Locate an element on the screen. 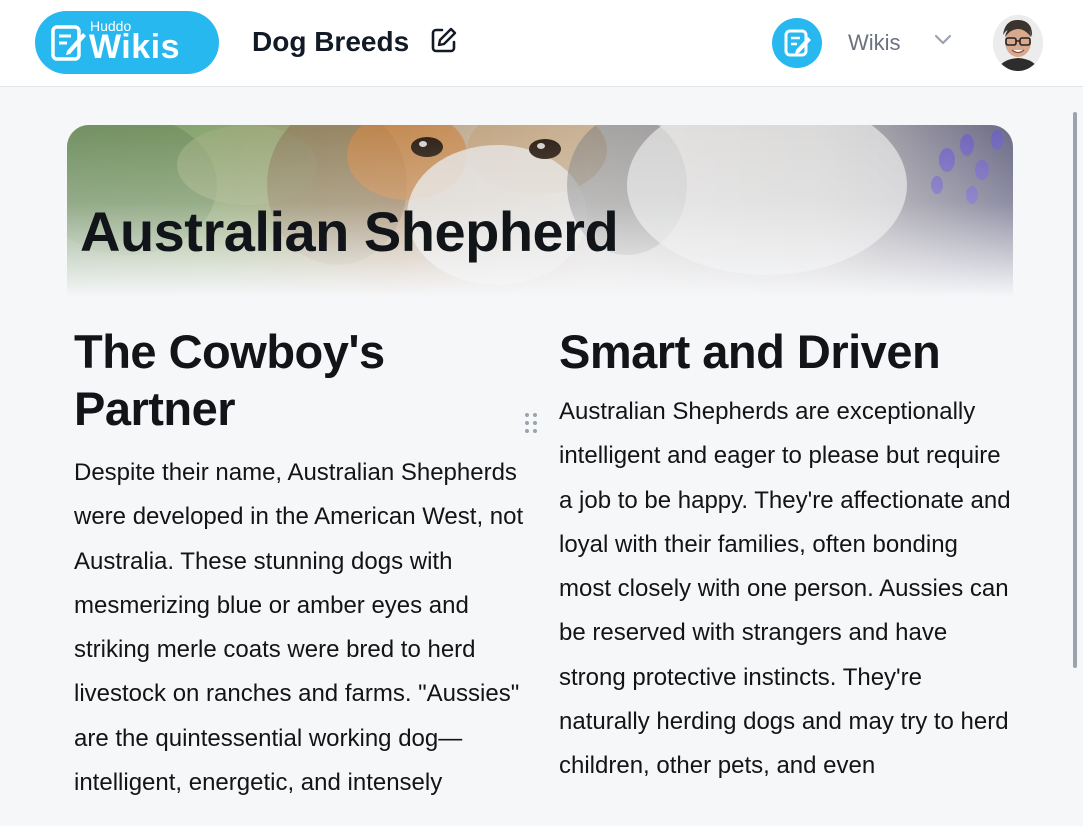 This screenshot has height=826, width=1083. wikis-app-icon is located at coordinates (797, 43).